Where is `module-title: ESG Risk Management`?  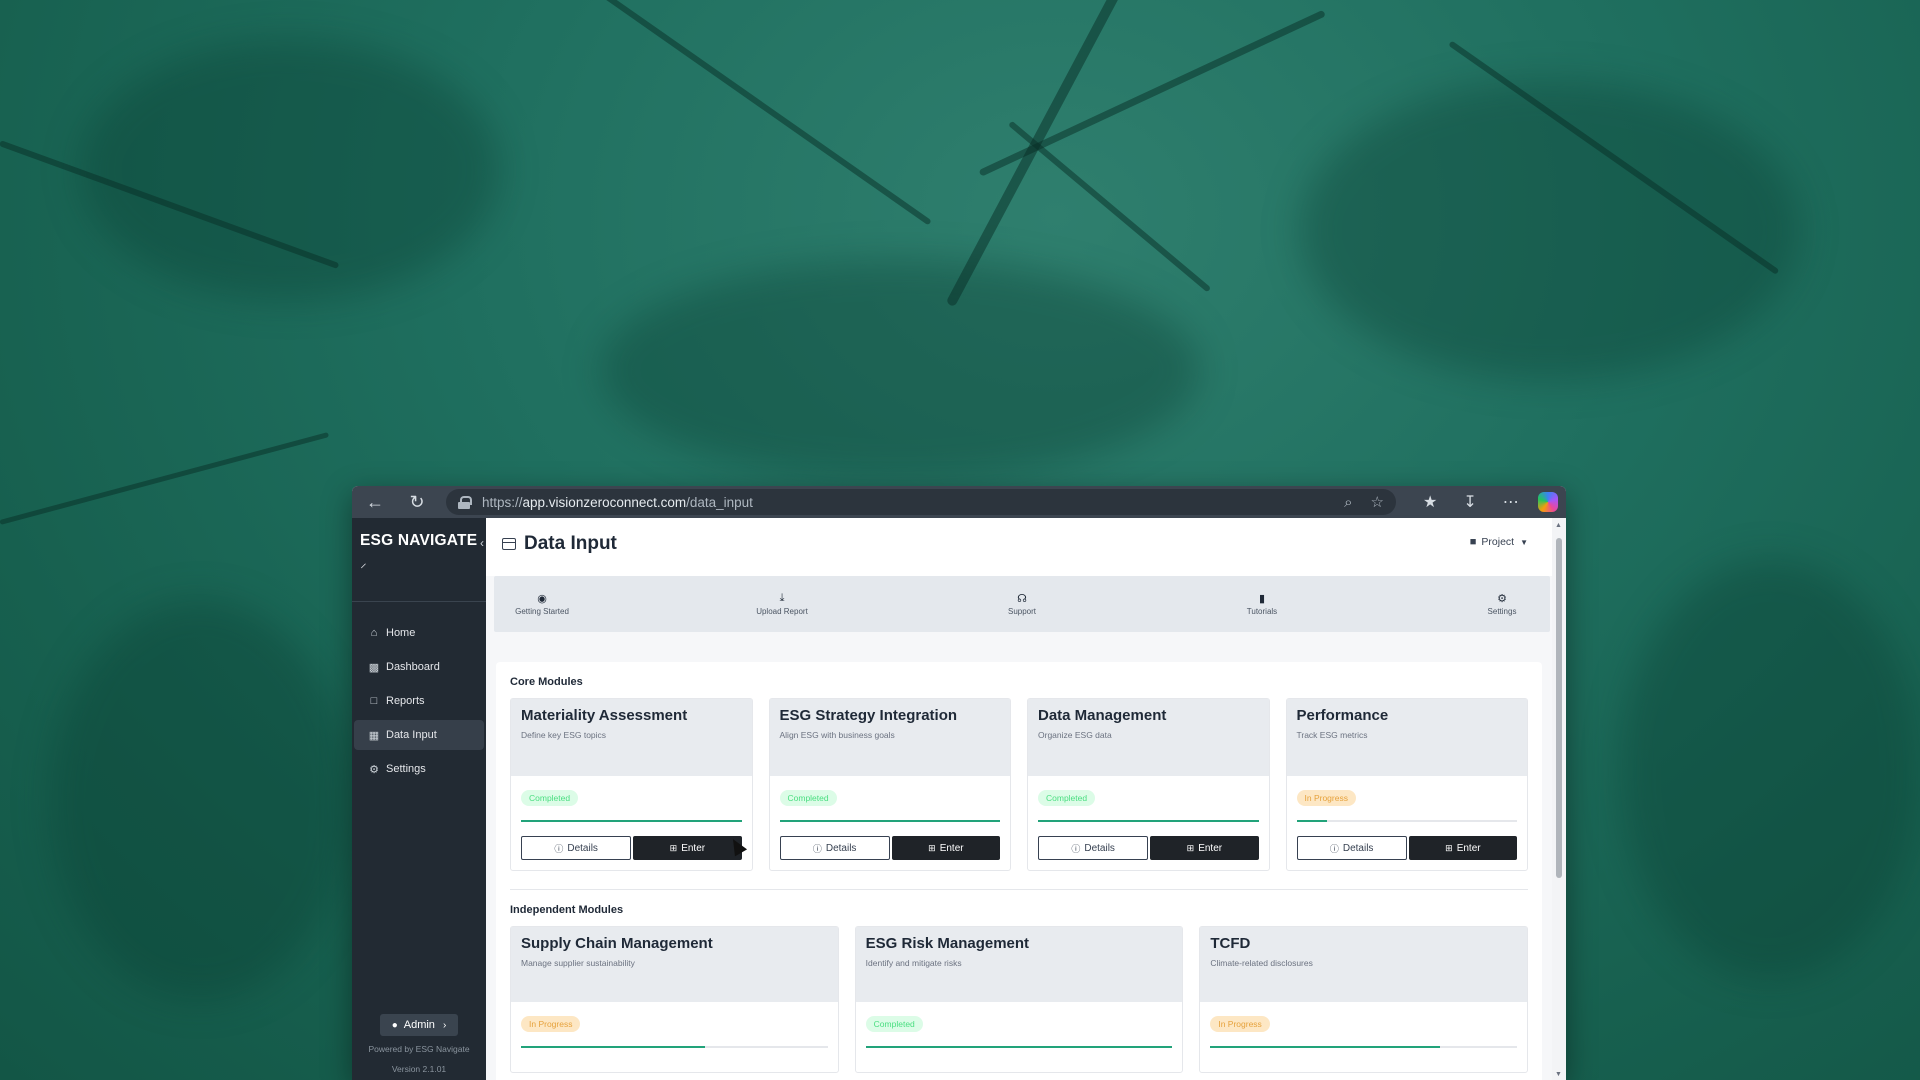 module-title: ESG Risk Management is located at coordinates (947, 943).